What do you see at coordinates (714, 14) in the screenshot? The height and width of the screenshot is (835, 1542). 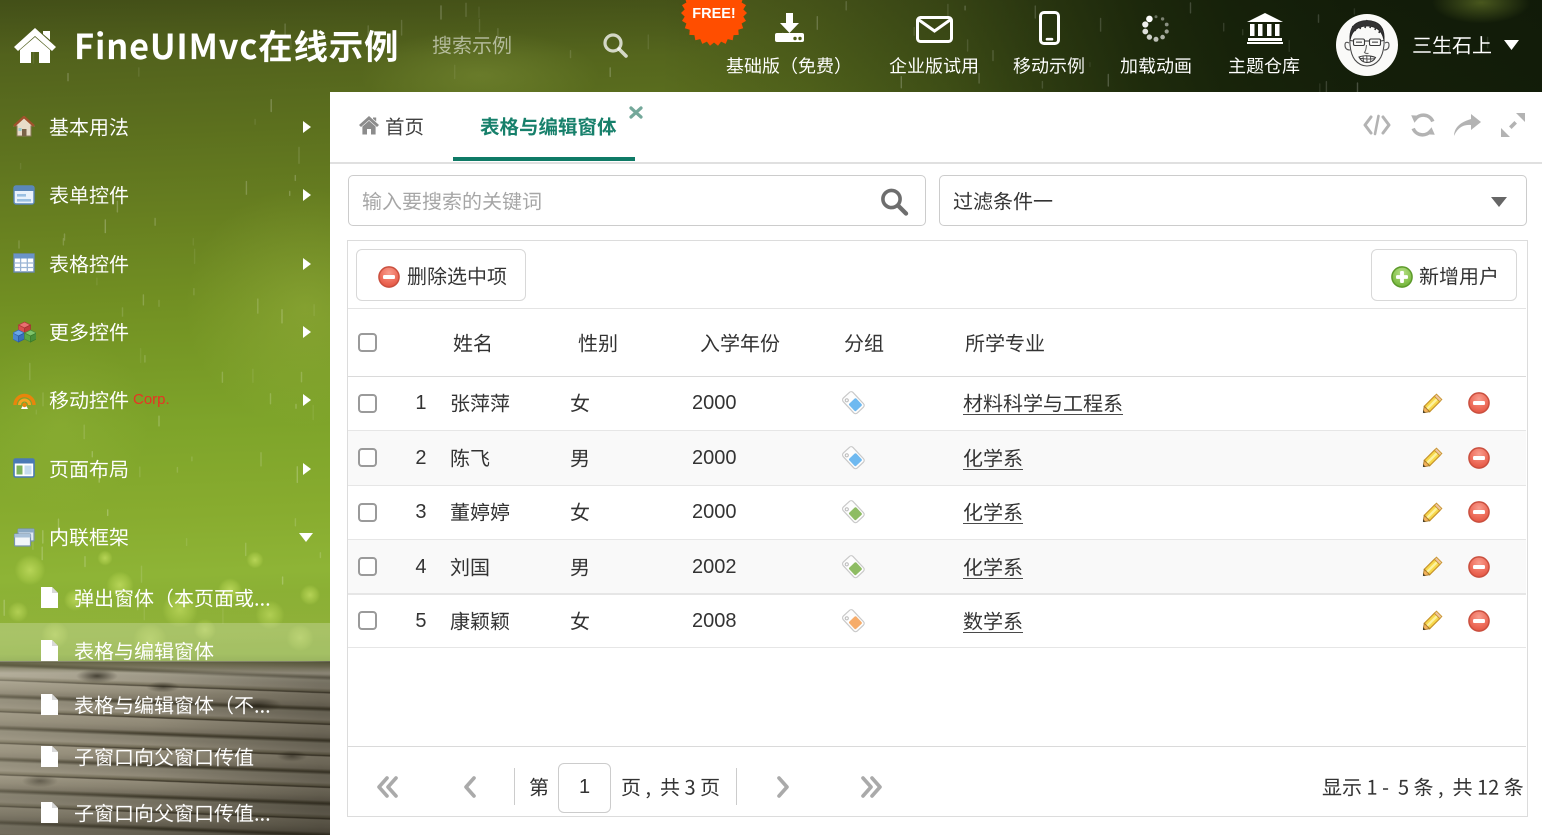 I see `svg-text: FREE!` at bounding box center [714, 14].